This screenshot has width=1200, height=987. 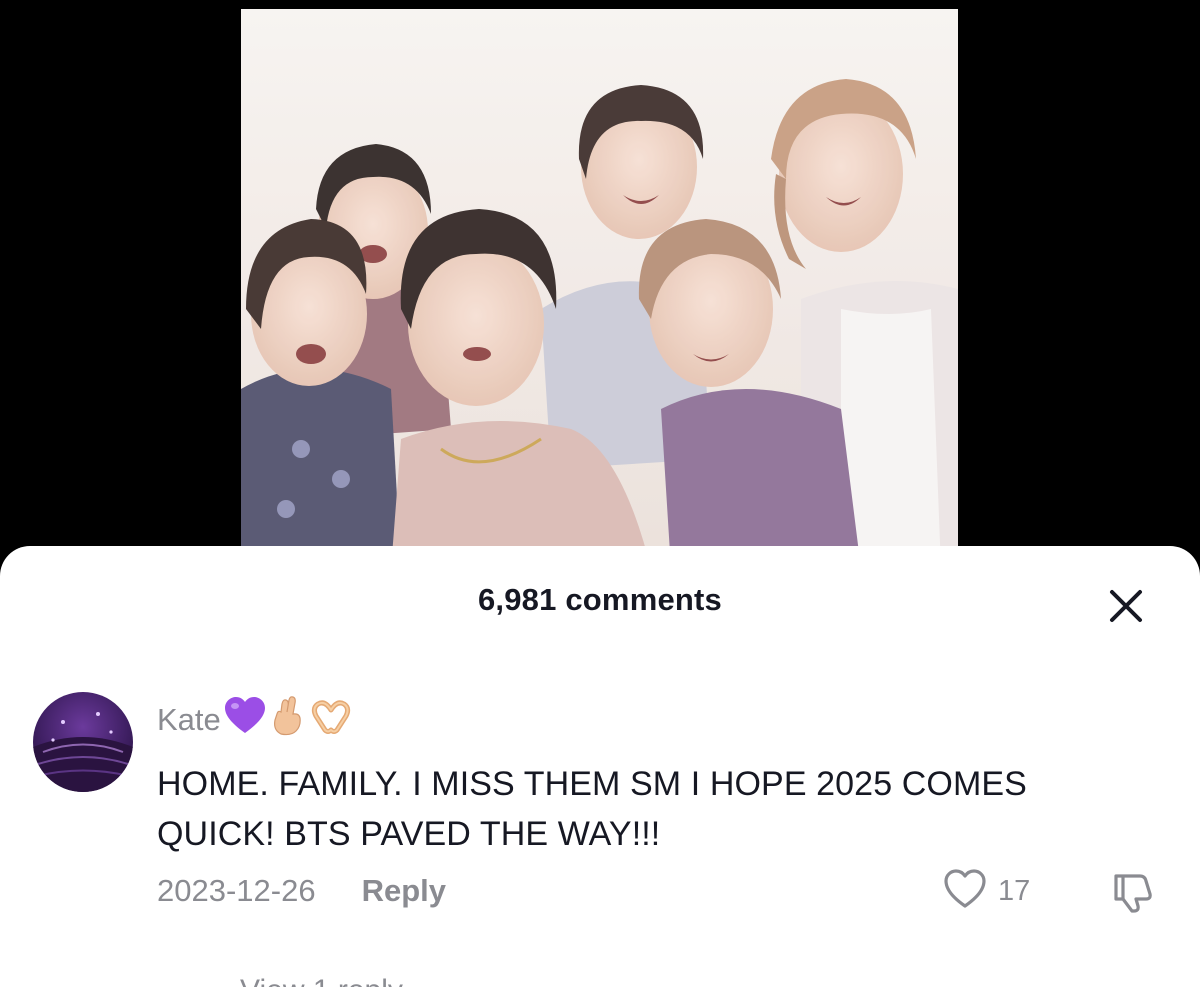 What do you see at coordinates (331, 720) in the screenshot?
I see `heart-hands-icon` at bounding box center [331, 720].